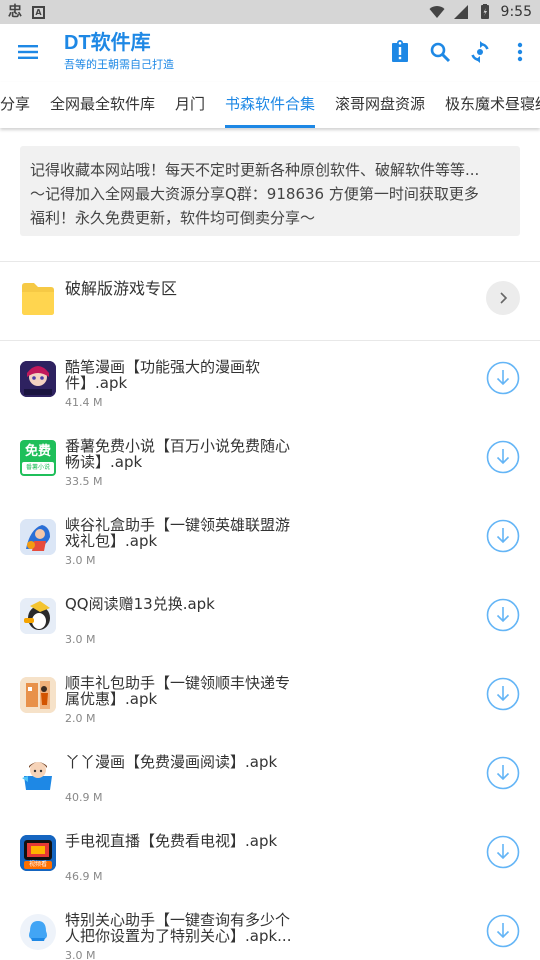 This screenshot has height=960, width=540. Describe the element at coordinates (38, 853) in the screenshot. I see `tv-live-app-icon: 视频看` at that location.